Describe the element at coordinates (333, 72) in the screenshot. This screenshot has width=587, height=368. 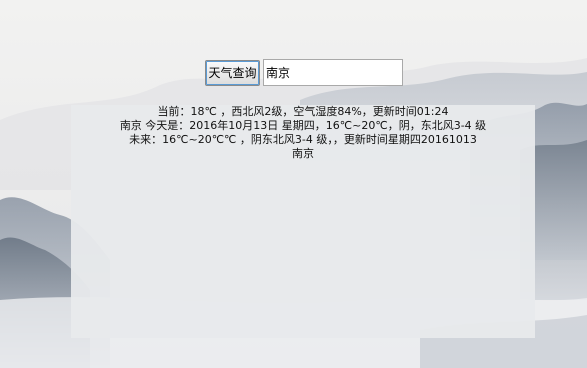
I see `city-input` at that location.